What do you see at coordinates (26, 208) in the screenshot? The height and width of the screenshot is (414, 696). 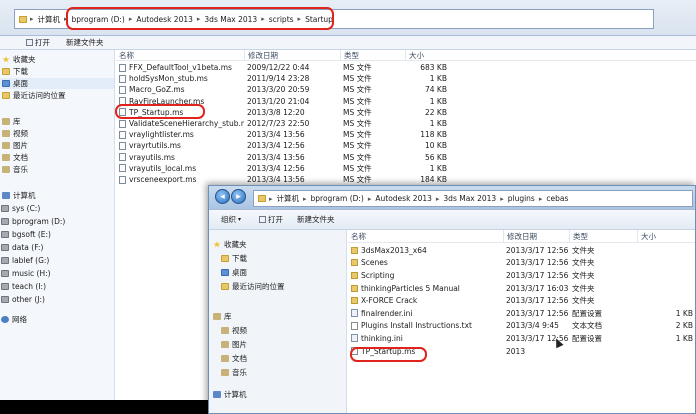 I see `nav-label: sys (C:)` at bounding box center [26, 208].